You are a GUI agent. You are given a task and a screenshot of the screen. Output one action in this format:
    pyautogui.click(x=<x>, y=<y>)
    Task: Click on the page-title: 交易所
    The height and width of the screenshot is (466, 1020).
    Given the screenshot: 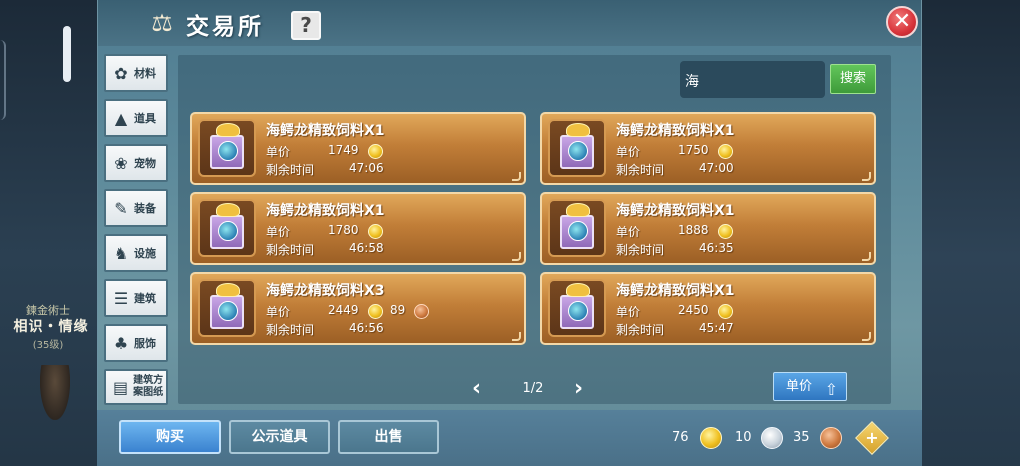 What is the action you would take?
    pyautogui.click(x=225, y=27)
    